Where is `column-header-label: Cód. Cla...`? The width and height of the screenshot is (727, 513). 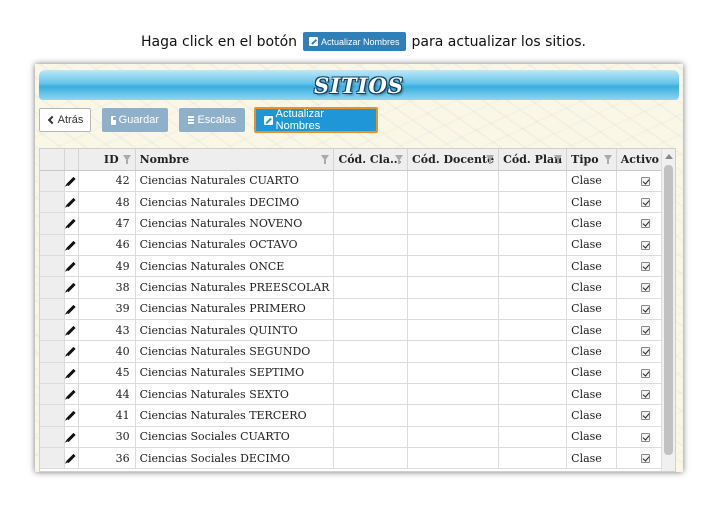
column-header-label: Cód. Cla... is located at coordinates (370, 159).